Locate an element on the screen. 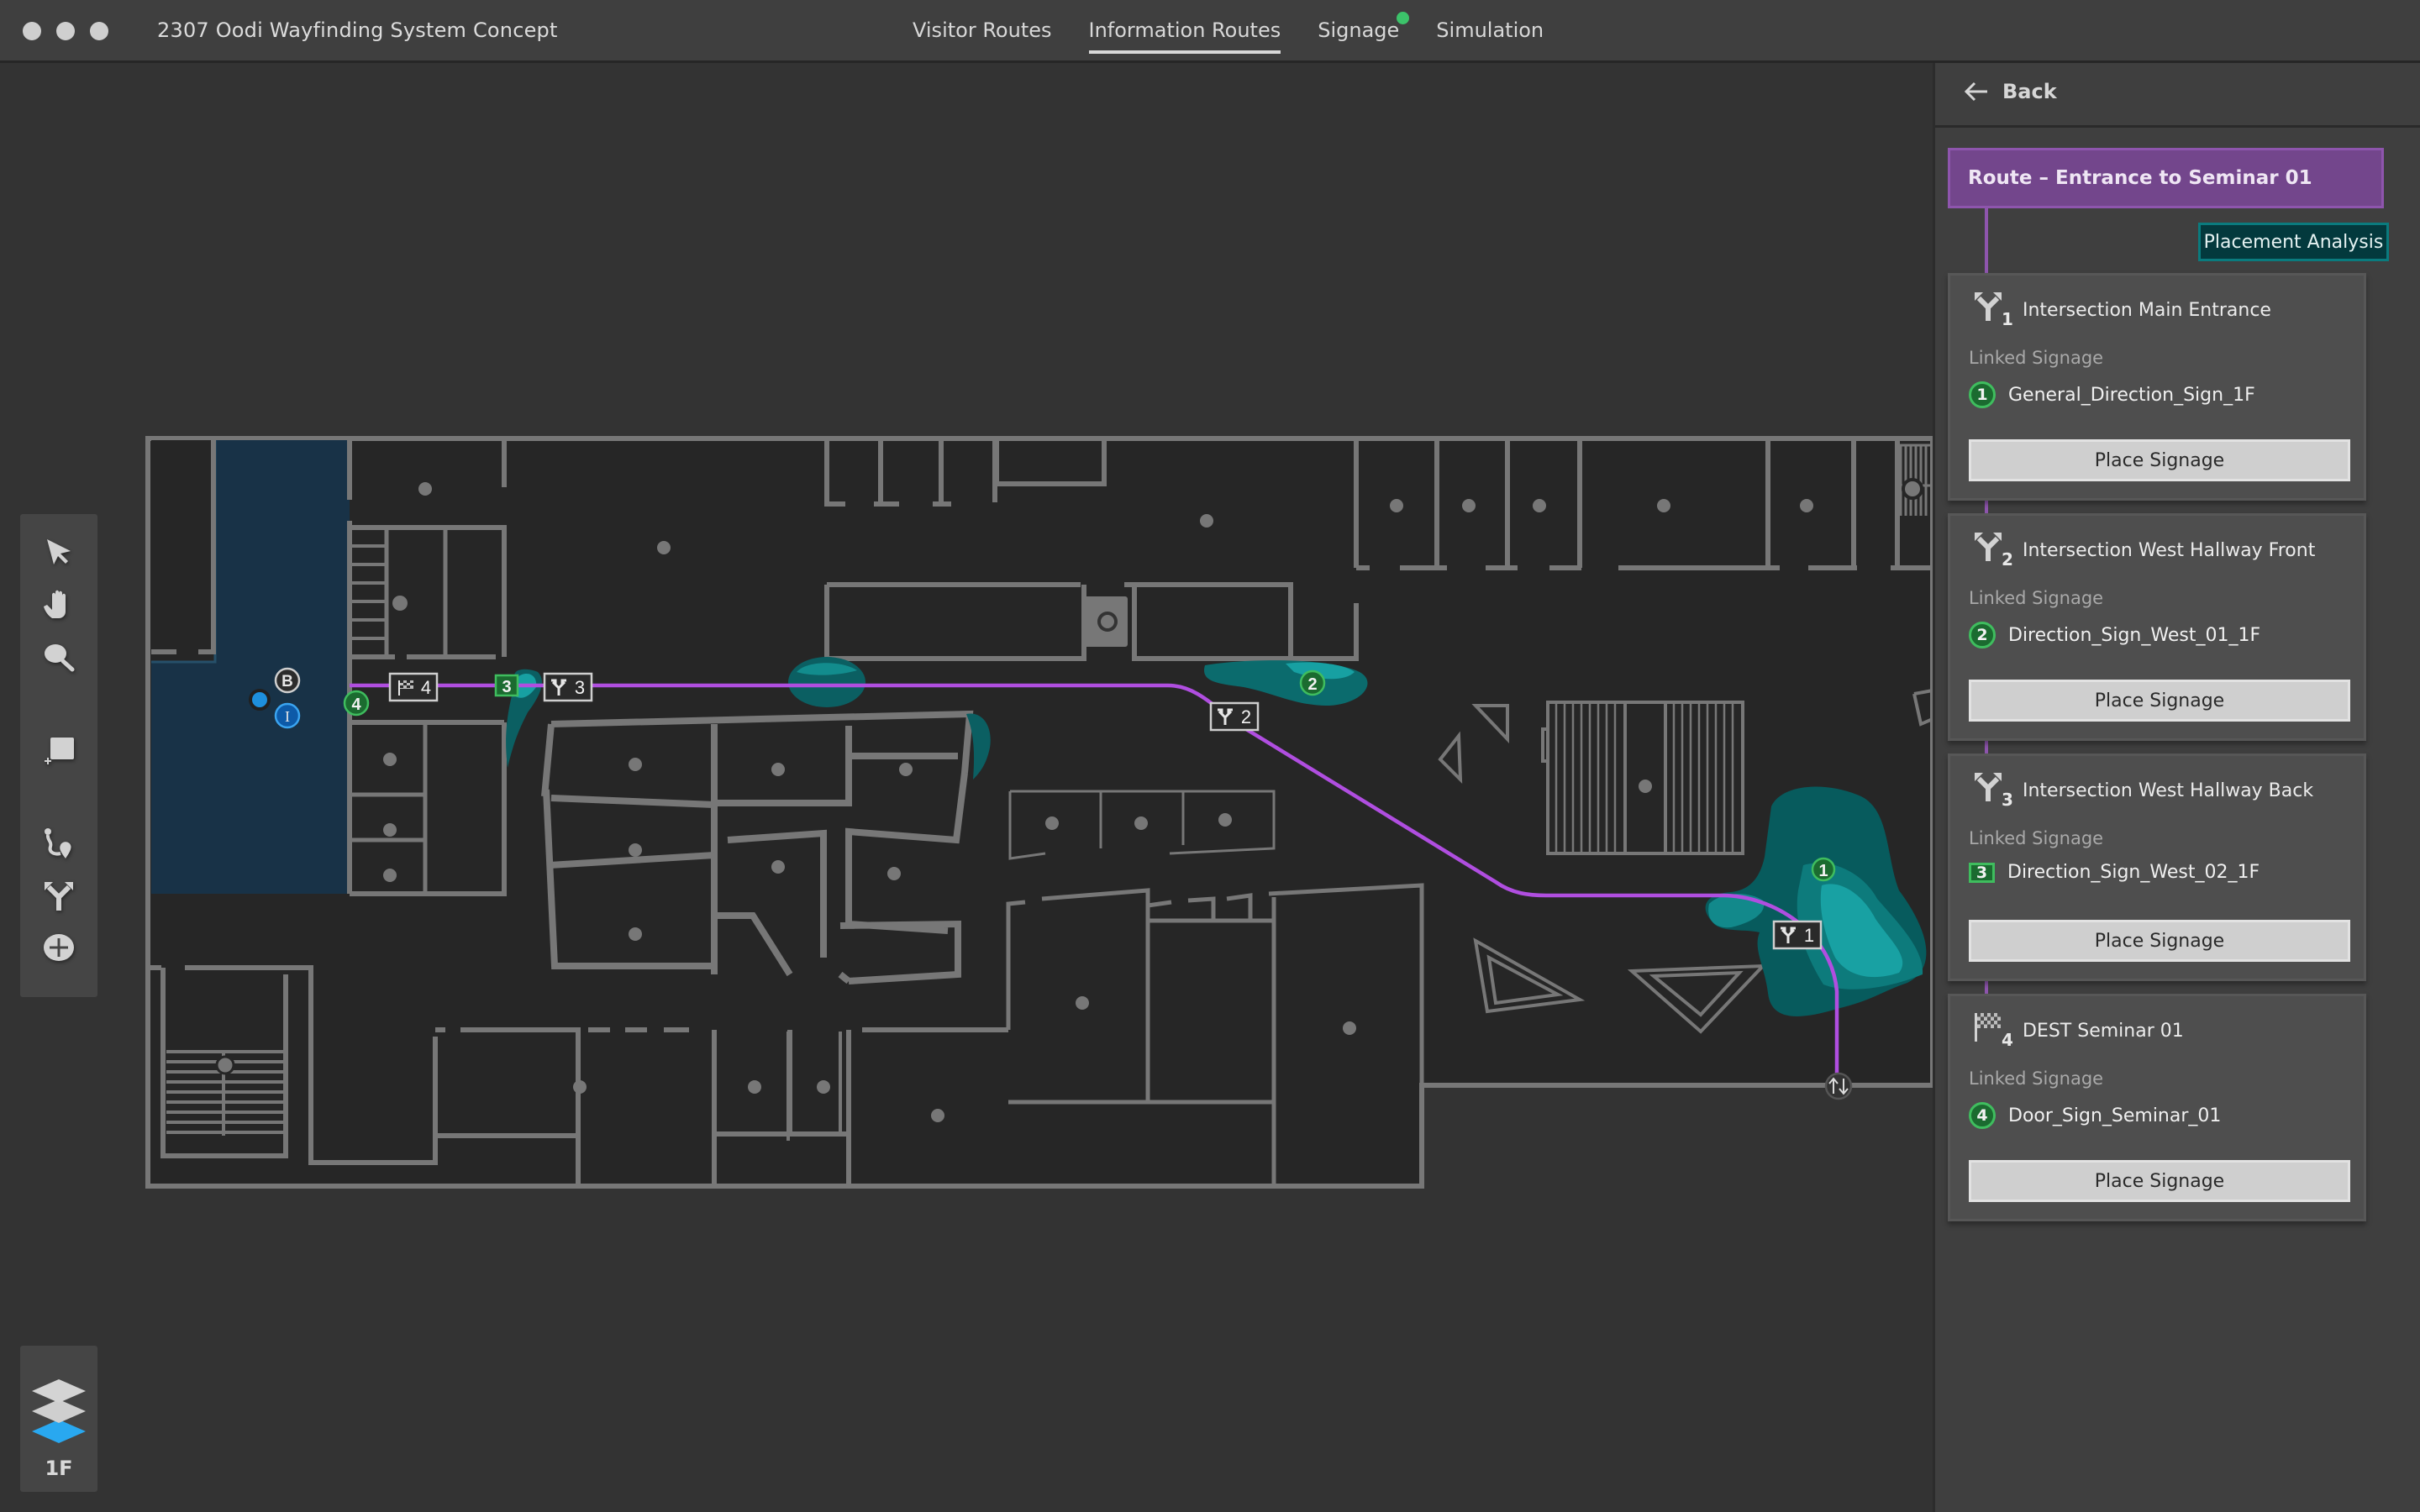 The width and height of the screenshot is (2420, 1512). intersection-tool-button is located at coordinates (59, 895).